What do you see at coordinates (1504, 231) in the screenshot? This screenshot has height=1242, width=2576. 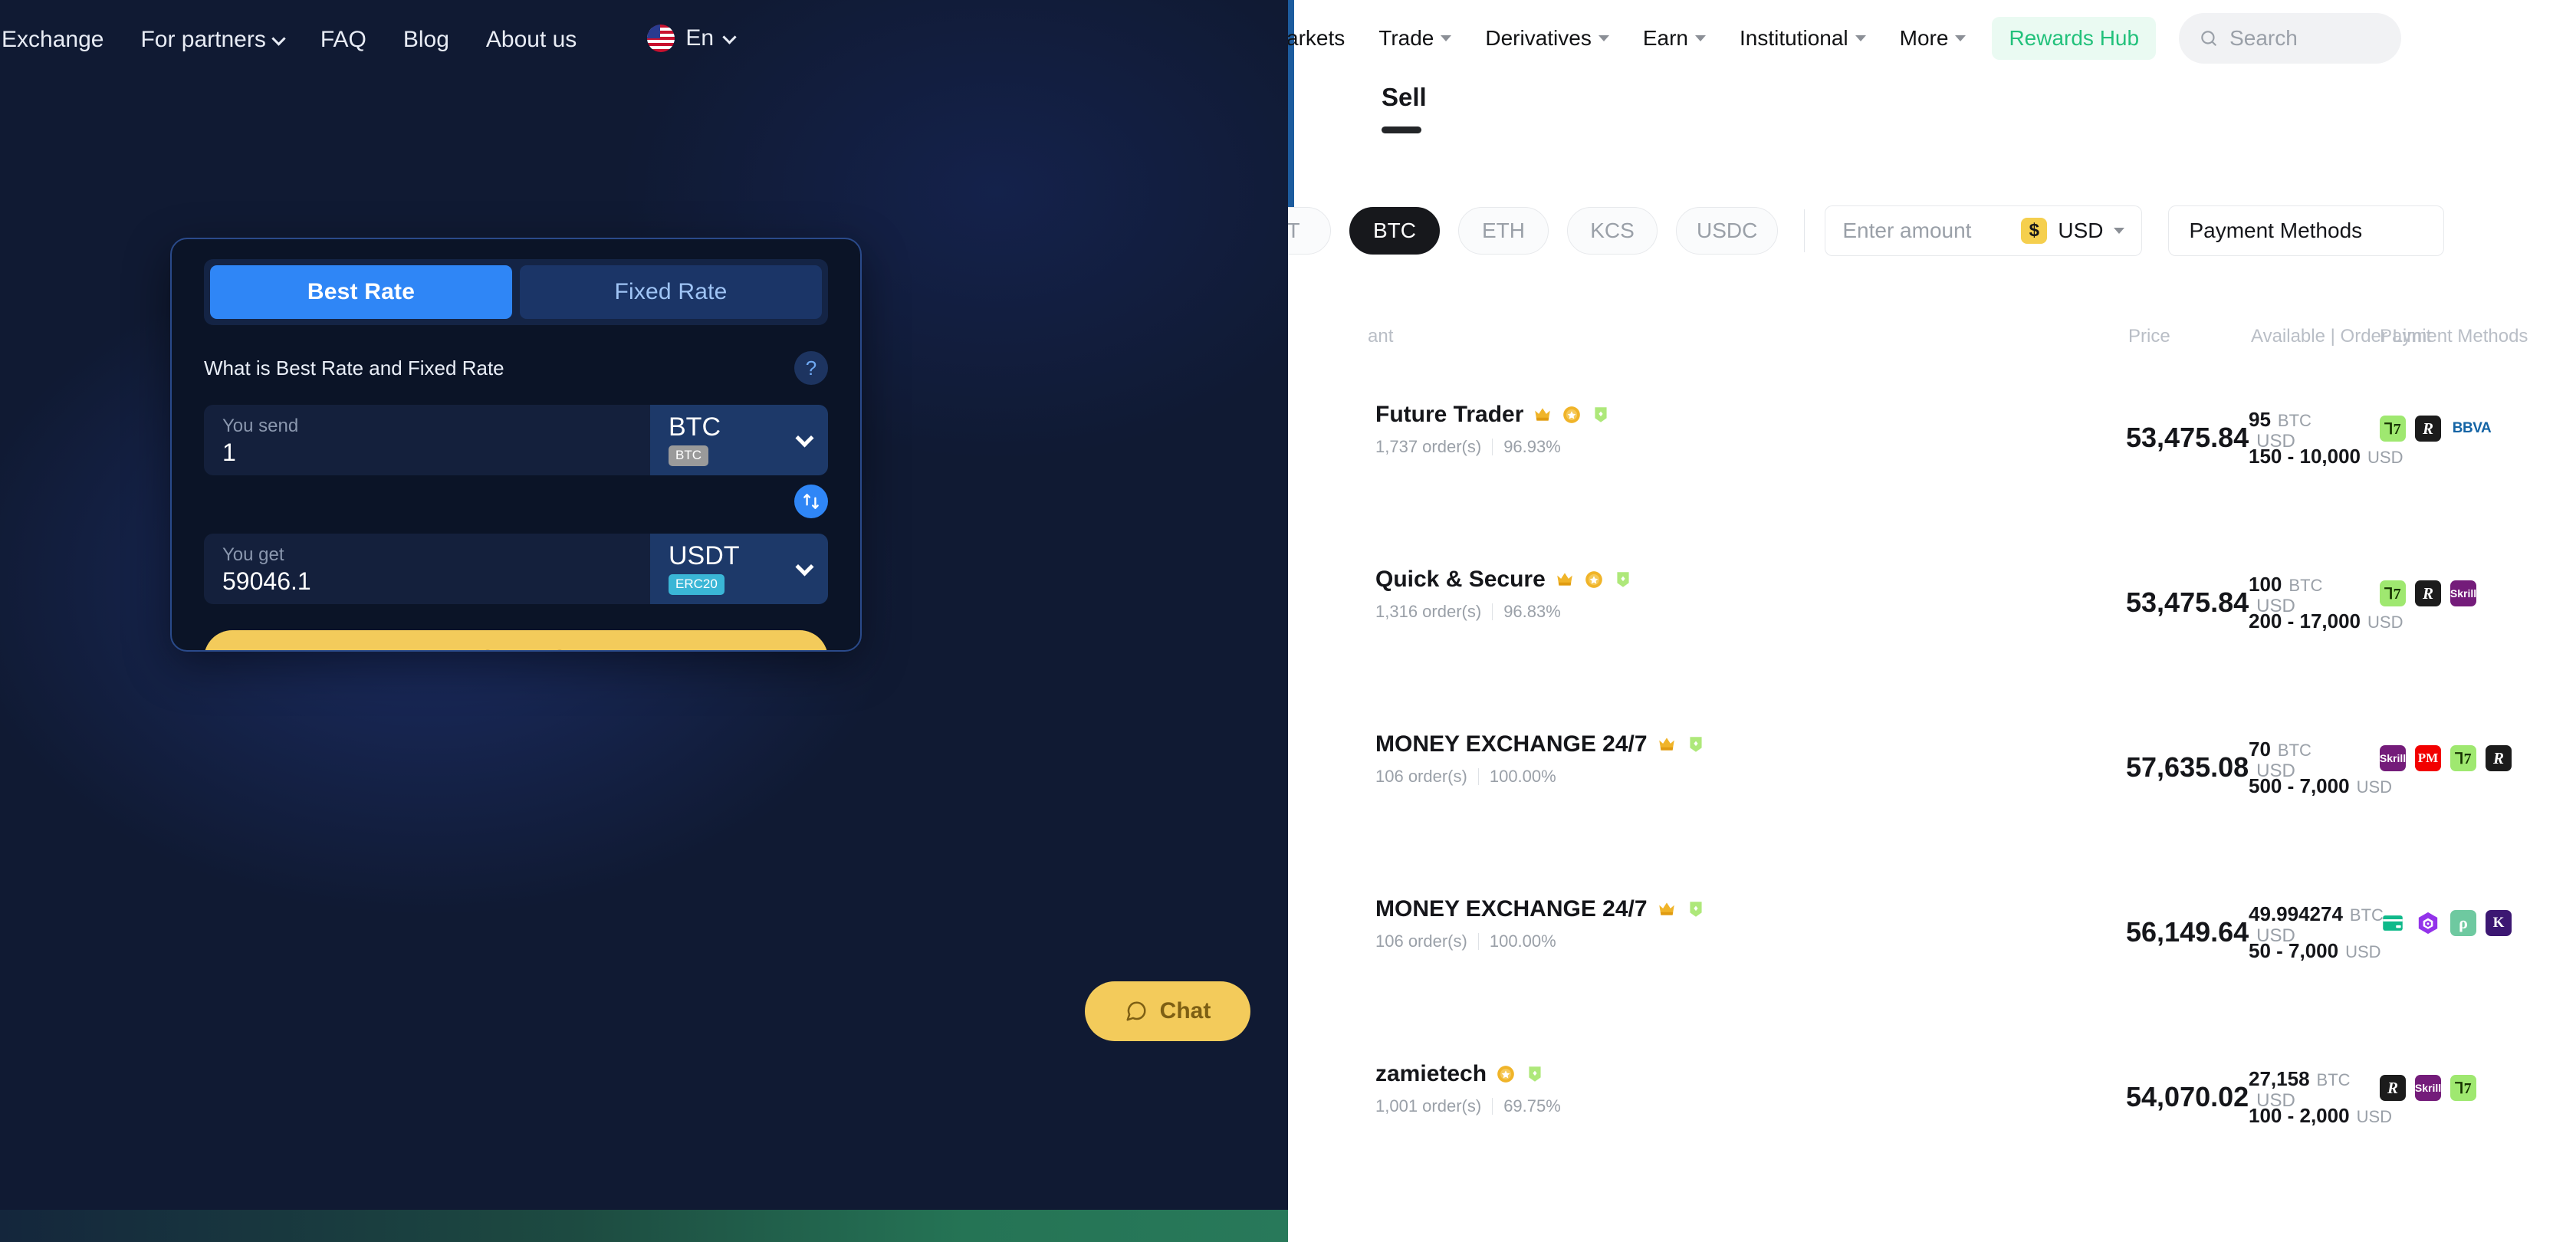 I see `coin-filter-eth: ETH` at bounding box center [1504, 231].